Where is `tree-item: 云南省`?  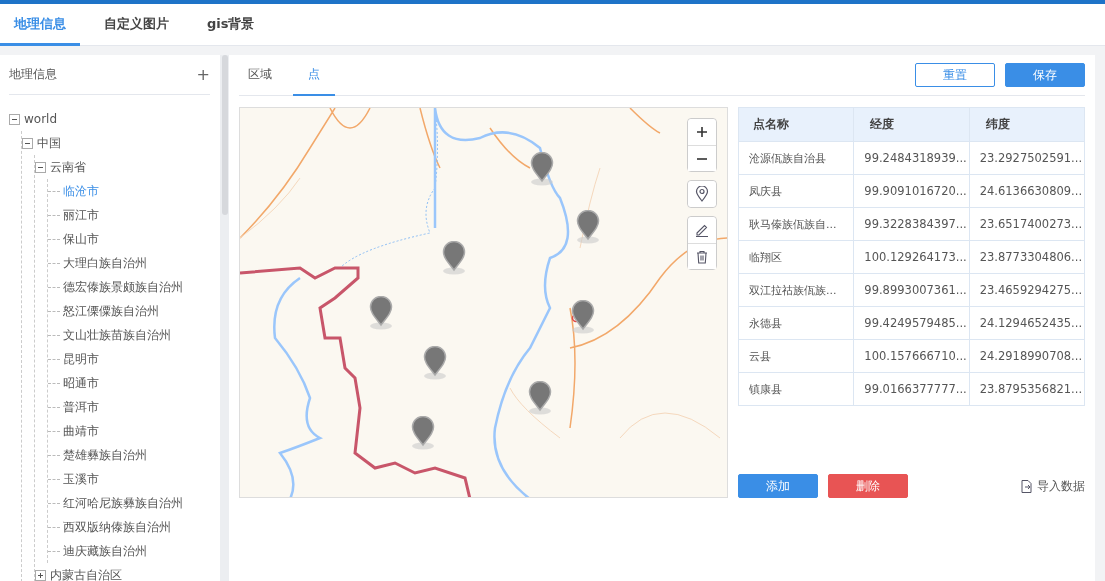
tree-item: 云南省 is located at coordinates (68, 167).